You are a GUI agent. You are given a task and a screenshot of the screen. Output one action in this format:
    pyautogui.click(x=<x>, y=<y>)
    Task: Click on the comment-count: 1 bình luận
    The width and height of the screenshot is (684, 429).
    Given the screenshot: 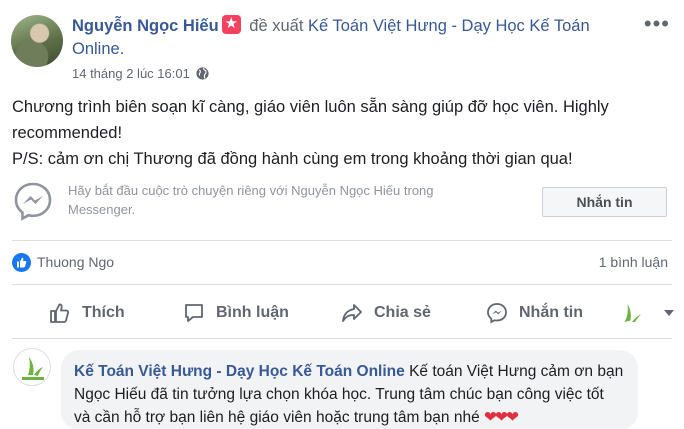 What is the action you would take?
    pyautogui.click(x=633, y=262)
    